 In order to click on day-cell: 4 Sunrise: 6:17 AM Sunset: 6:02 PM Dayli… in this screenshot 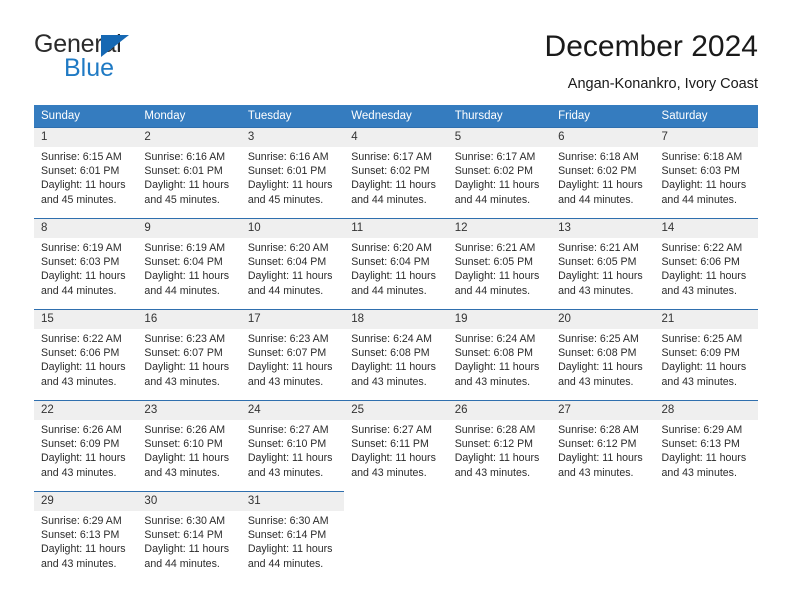, I will do `click(396, 173)`.